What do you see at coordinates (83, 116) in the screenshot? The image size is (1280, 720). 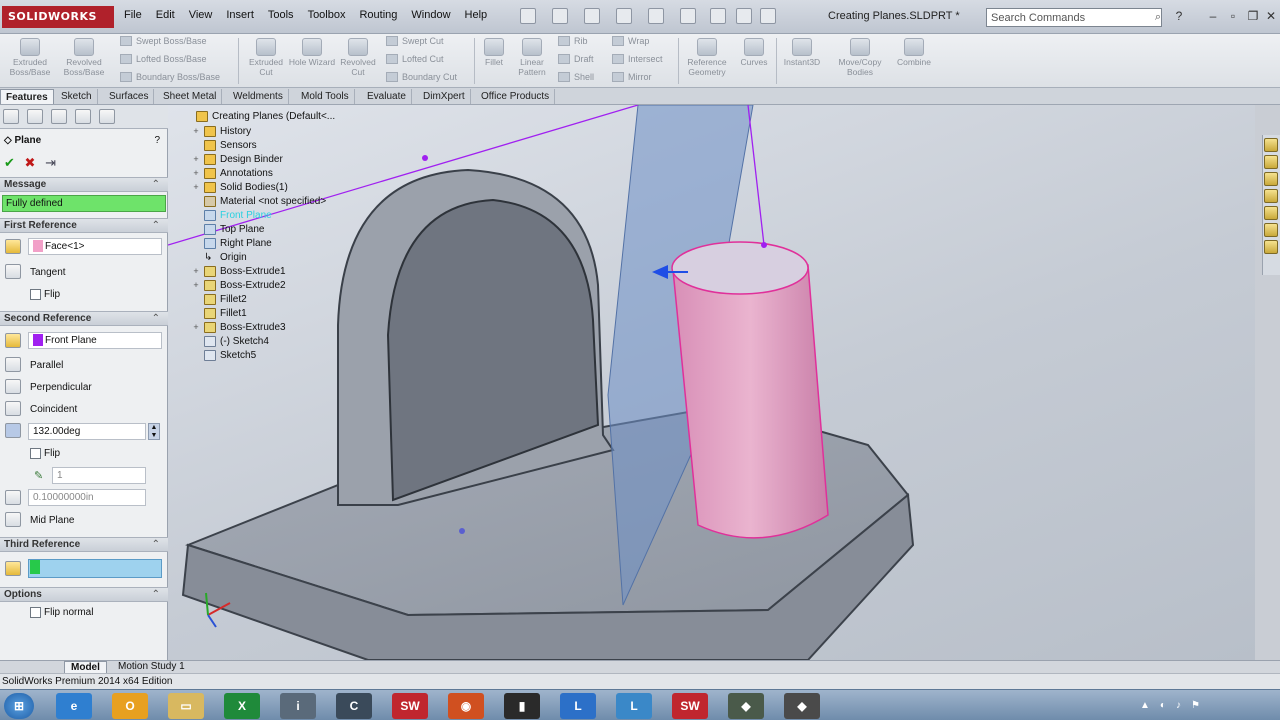 I see `dimxpert-manager-icon` at bounding box center [83, 116].